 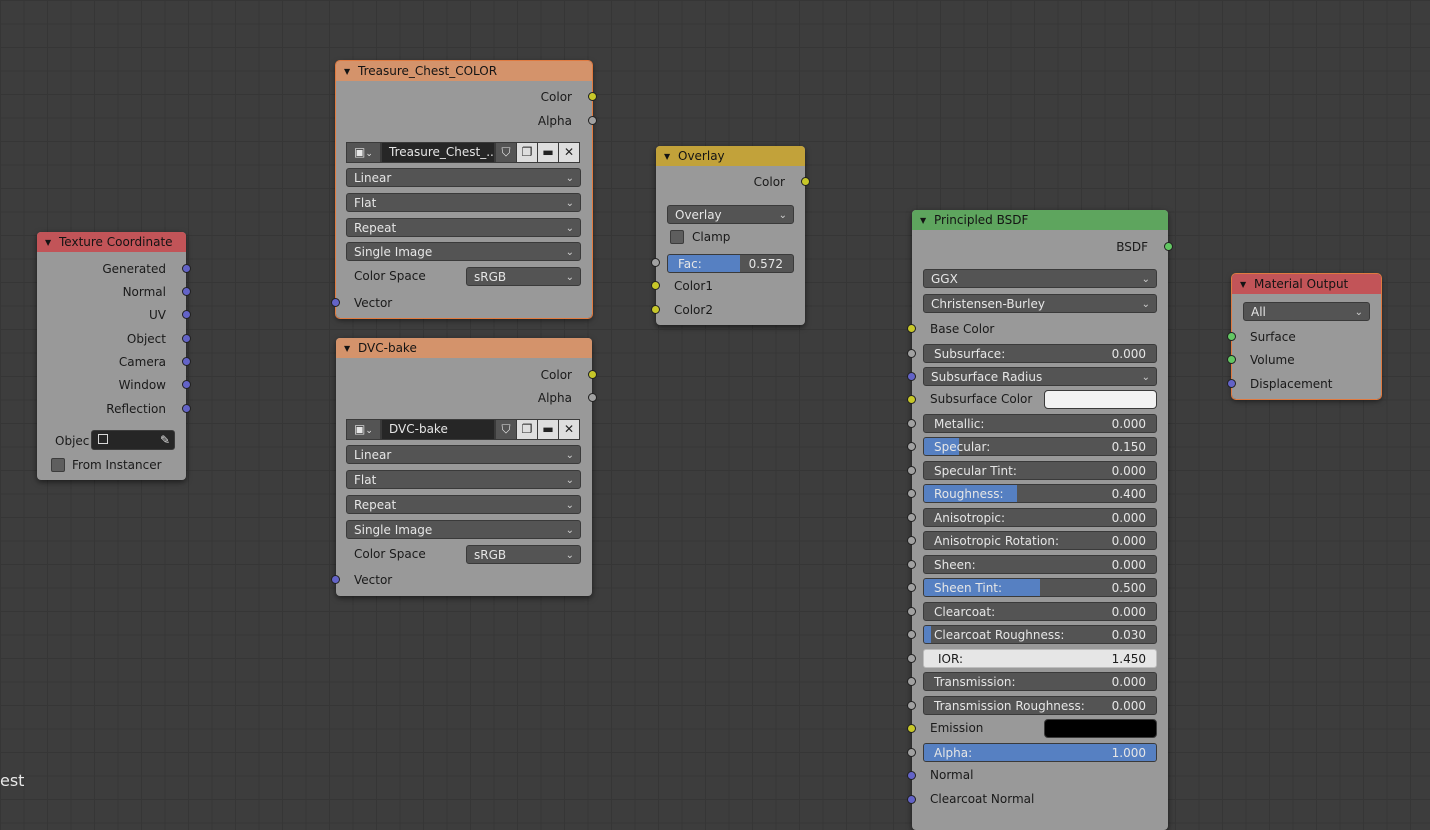 I want to click on subsurface-radius-dropdown: Subsurface Radius ⌄, so click(x=1040, y=376).